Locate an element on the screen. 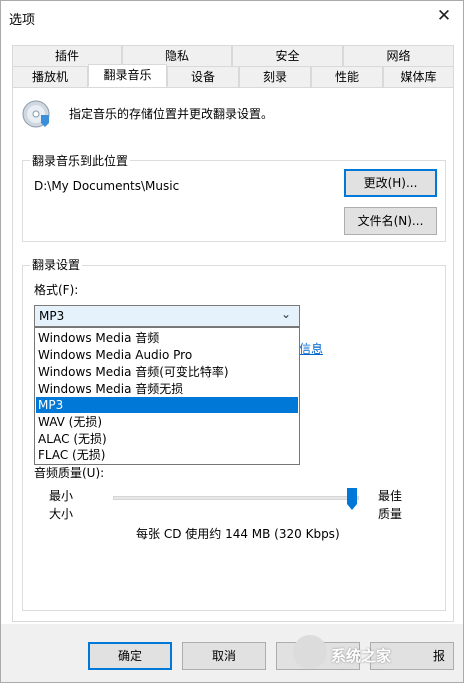 Image resolution: width=464 pixels, height=683 pixels. help-button-label: 报 is located at coordinates (438, 656).